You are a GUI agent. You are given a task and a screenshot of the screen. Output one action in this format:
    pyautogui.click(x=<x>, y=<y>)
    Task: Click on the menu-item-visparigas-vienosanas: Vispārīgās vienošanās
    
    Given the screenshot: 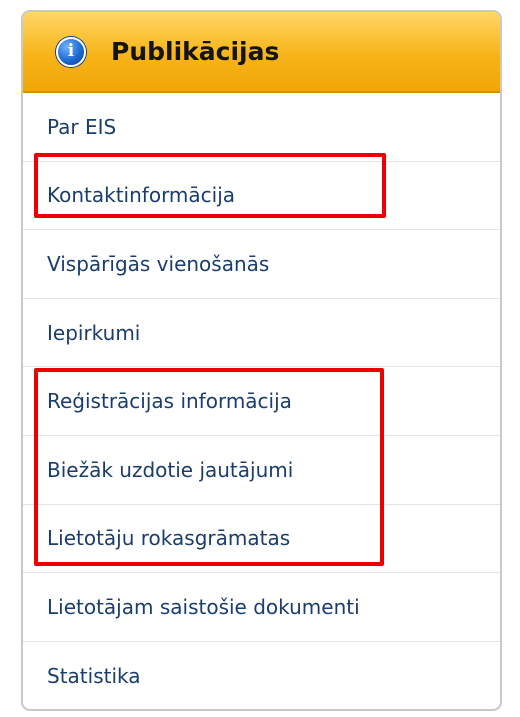 What is the action you would take?
    pyautogui.click(x=261, y=264)
    